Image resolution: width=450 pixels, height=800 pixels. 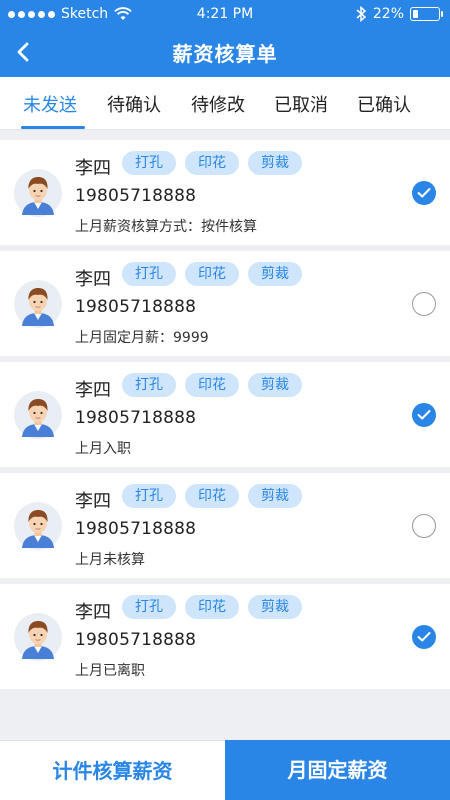 I want to click on tab-confirmed: 已确认, so click(x=384, y=104).